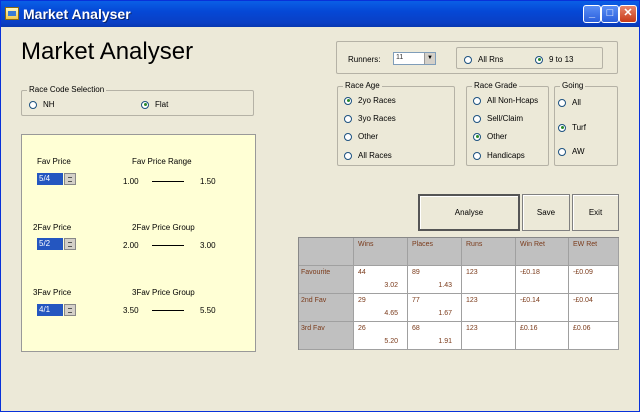 This screenshot has width=640, height=412. Describe the element at coordinates (381, 280) in the screenshot. I see `table-cell: 44 3.02` at that location.